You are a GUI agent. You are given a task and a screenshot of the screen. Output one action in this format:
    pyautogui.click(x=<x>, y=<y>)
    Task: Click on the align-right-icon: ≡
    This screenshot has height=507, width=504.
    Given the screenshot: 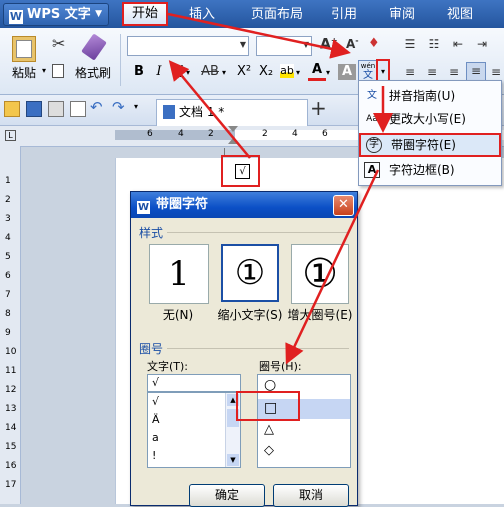 What is the action you would take?
    pyautogui.click(x=454, y=72)
    